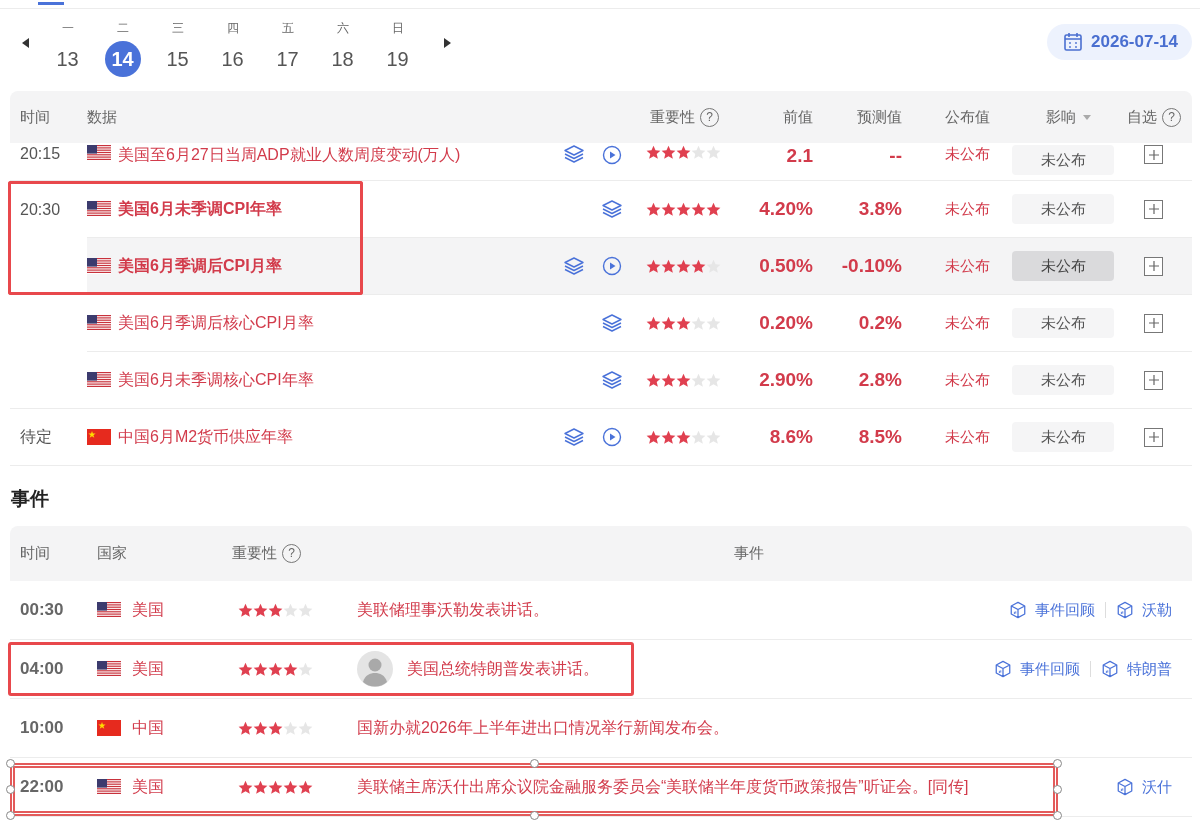  What do you see at coordinates (287, 48) in the screenshot?
I see `day-tab: 五 17` at bounding box center [287, 48].